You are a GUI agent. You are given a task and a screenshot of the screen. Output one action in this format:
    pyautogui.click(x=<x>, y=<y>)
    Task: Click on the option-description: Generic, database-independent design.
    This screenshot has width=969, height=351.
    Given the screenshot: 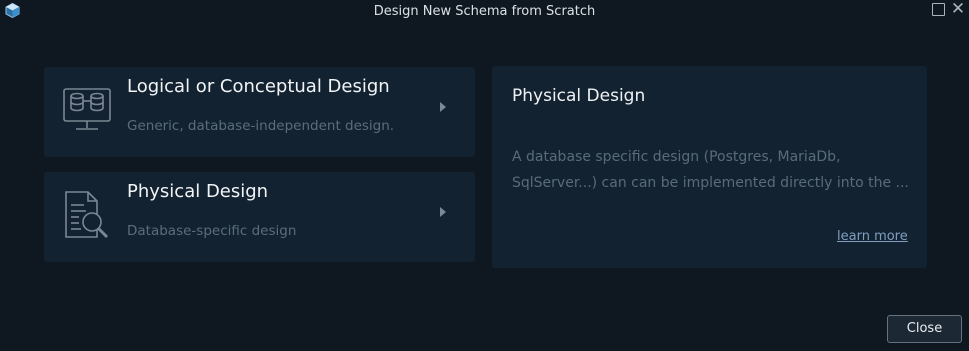 What is the action you would take?
    pyautogui.click(x=261, y=126)
    